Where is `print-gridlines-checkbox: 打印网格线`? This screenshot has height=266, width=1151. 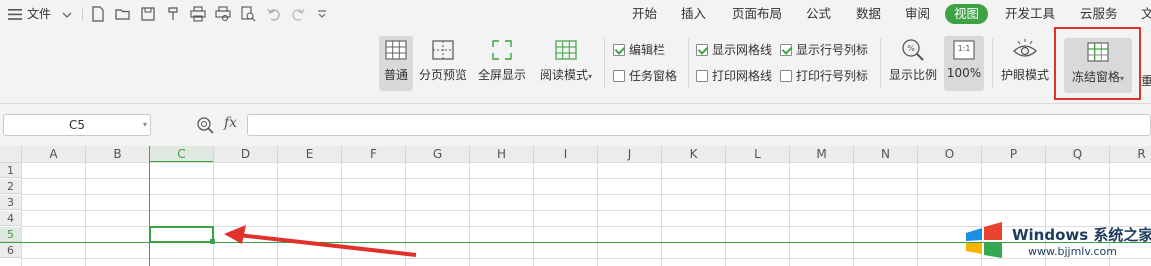 print-gridlines-checkbox: 打印网格线 is located at coordinates (734, 76).